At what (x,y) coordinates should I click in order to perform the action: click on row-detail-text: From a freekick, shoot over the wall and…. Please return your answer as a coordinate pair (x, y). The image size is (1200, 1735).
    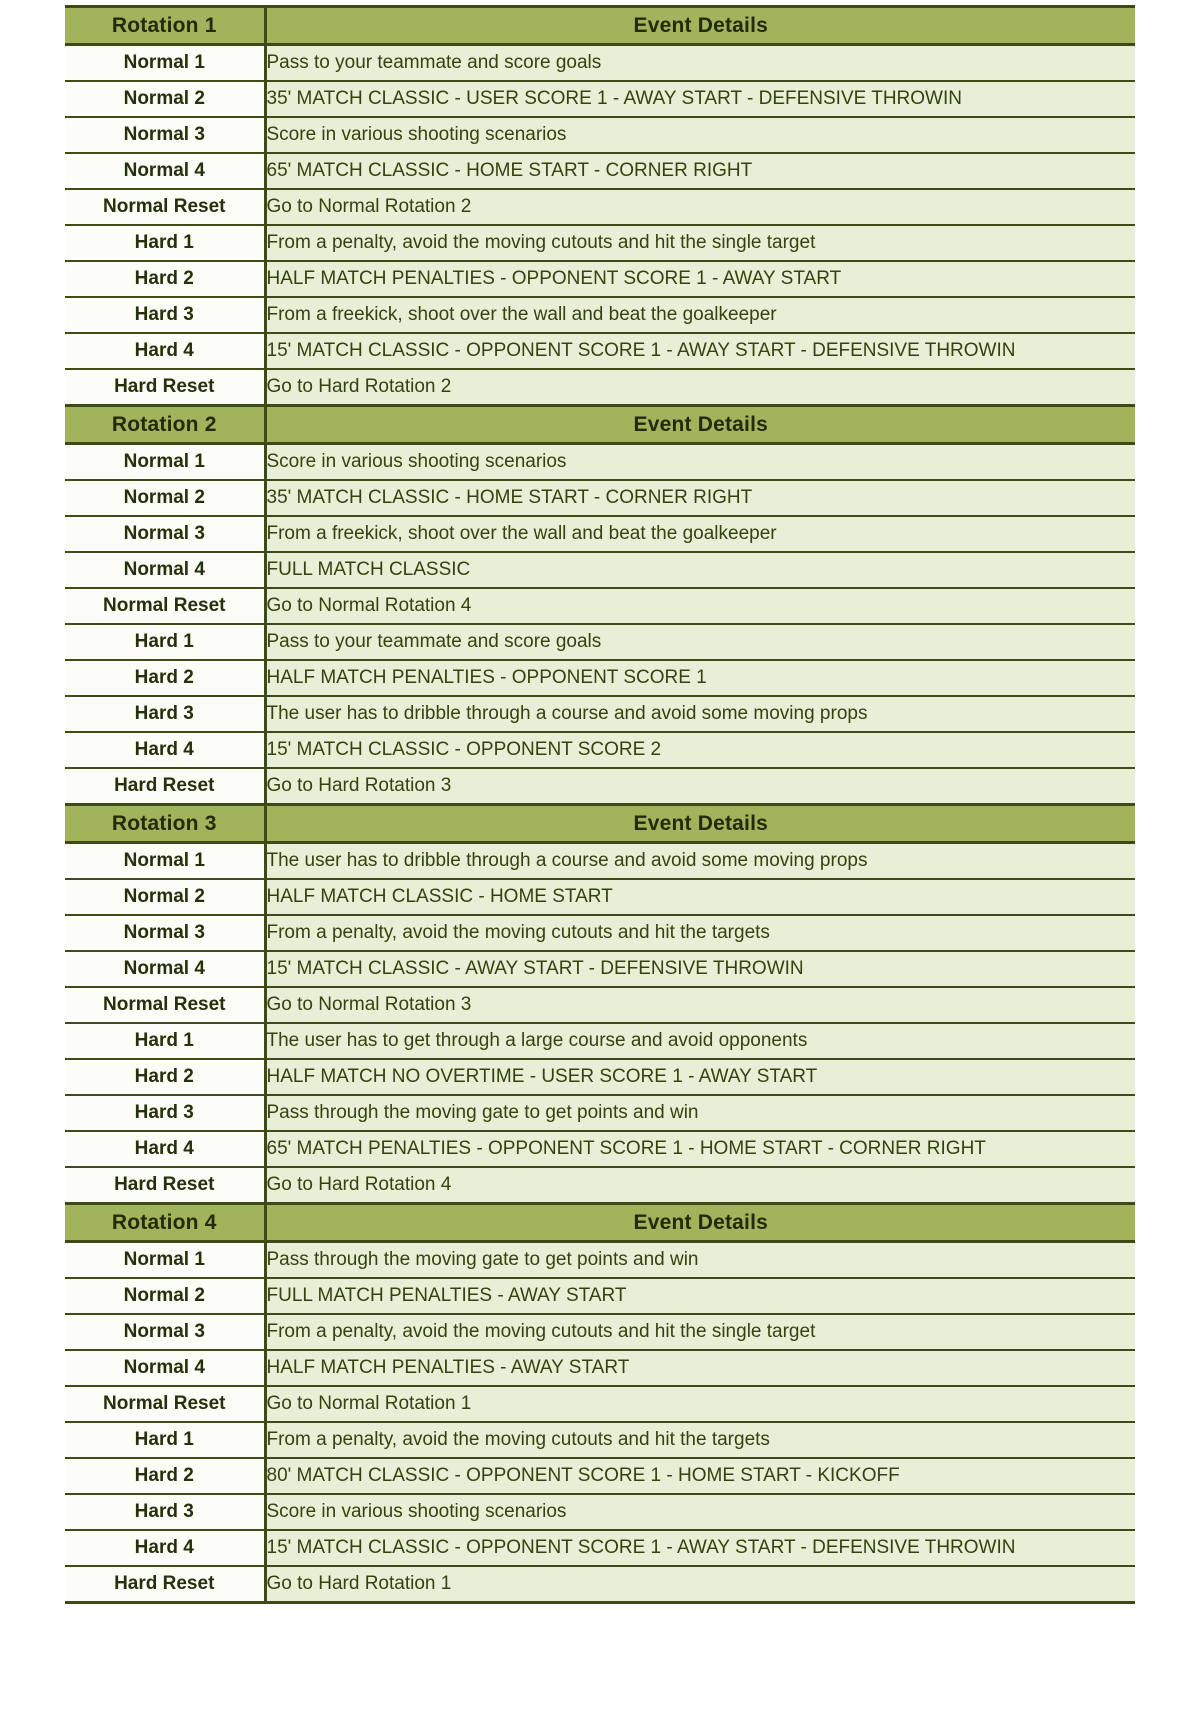
    Looking at the image, I should click on (521, 533).